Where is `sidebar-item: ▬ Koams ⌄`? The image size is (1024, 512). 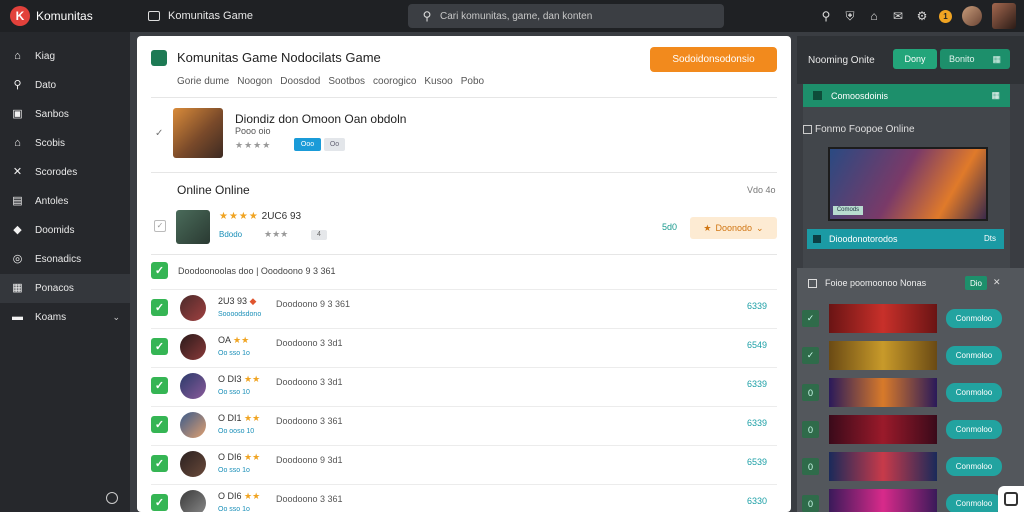 sidebar-item: ▬ Koams ⌄ is located at coordinates (65, 317).